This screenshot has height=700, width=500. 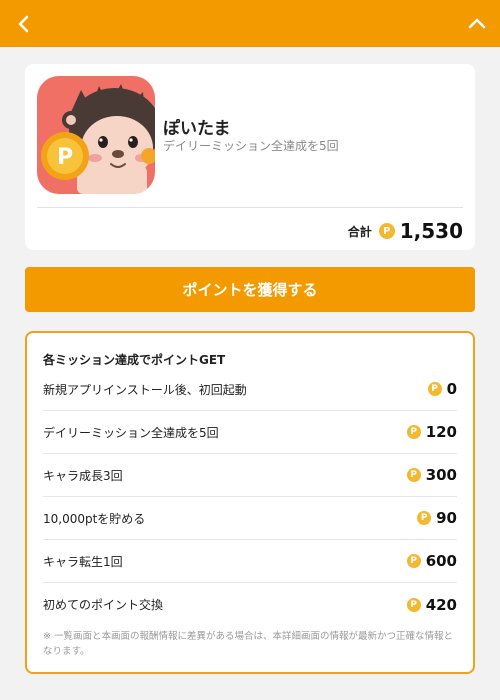 I want to click on mission-reward: P 120, so click(x=431, y=432).